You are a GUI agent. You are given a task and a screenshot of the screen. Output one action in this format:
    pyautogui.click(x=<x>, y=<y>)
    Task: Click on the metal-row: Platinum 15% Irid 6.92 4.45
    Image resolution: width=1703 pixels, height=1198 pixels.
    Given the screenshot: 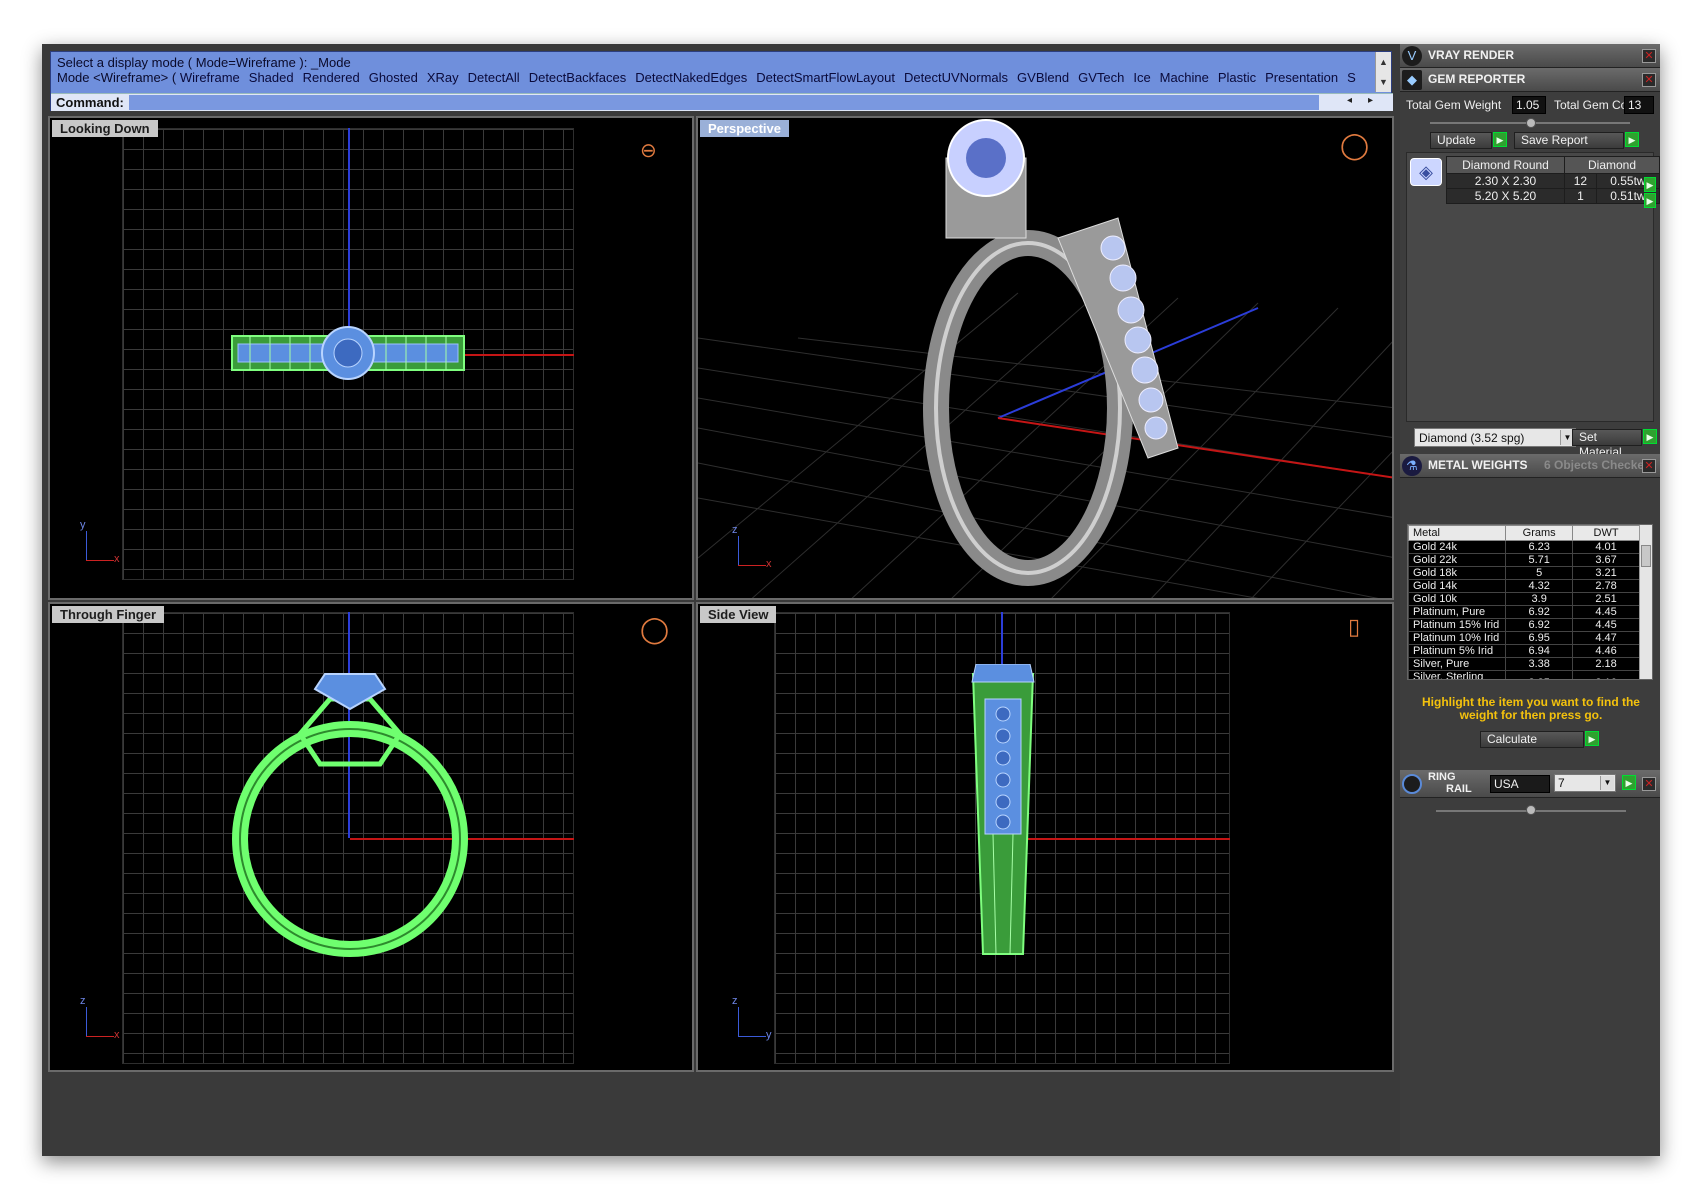 What is the action you would take?
    pyautogui.click(x=1524, y=625)
    